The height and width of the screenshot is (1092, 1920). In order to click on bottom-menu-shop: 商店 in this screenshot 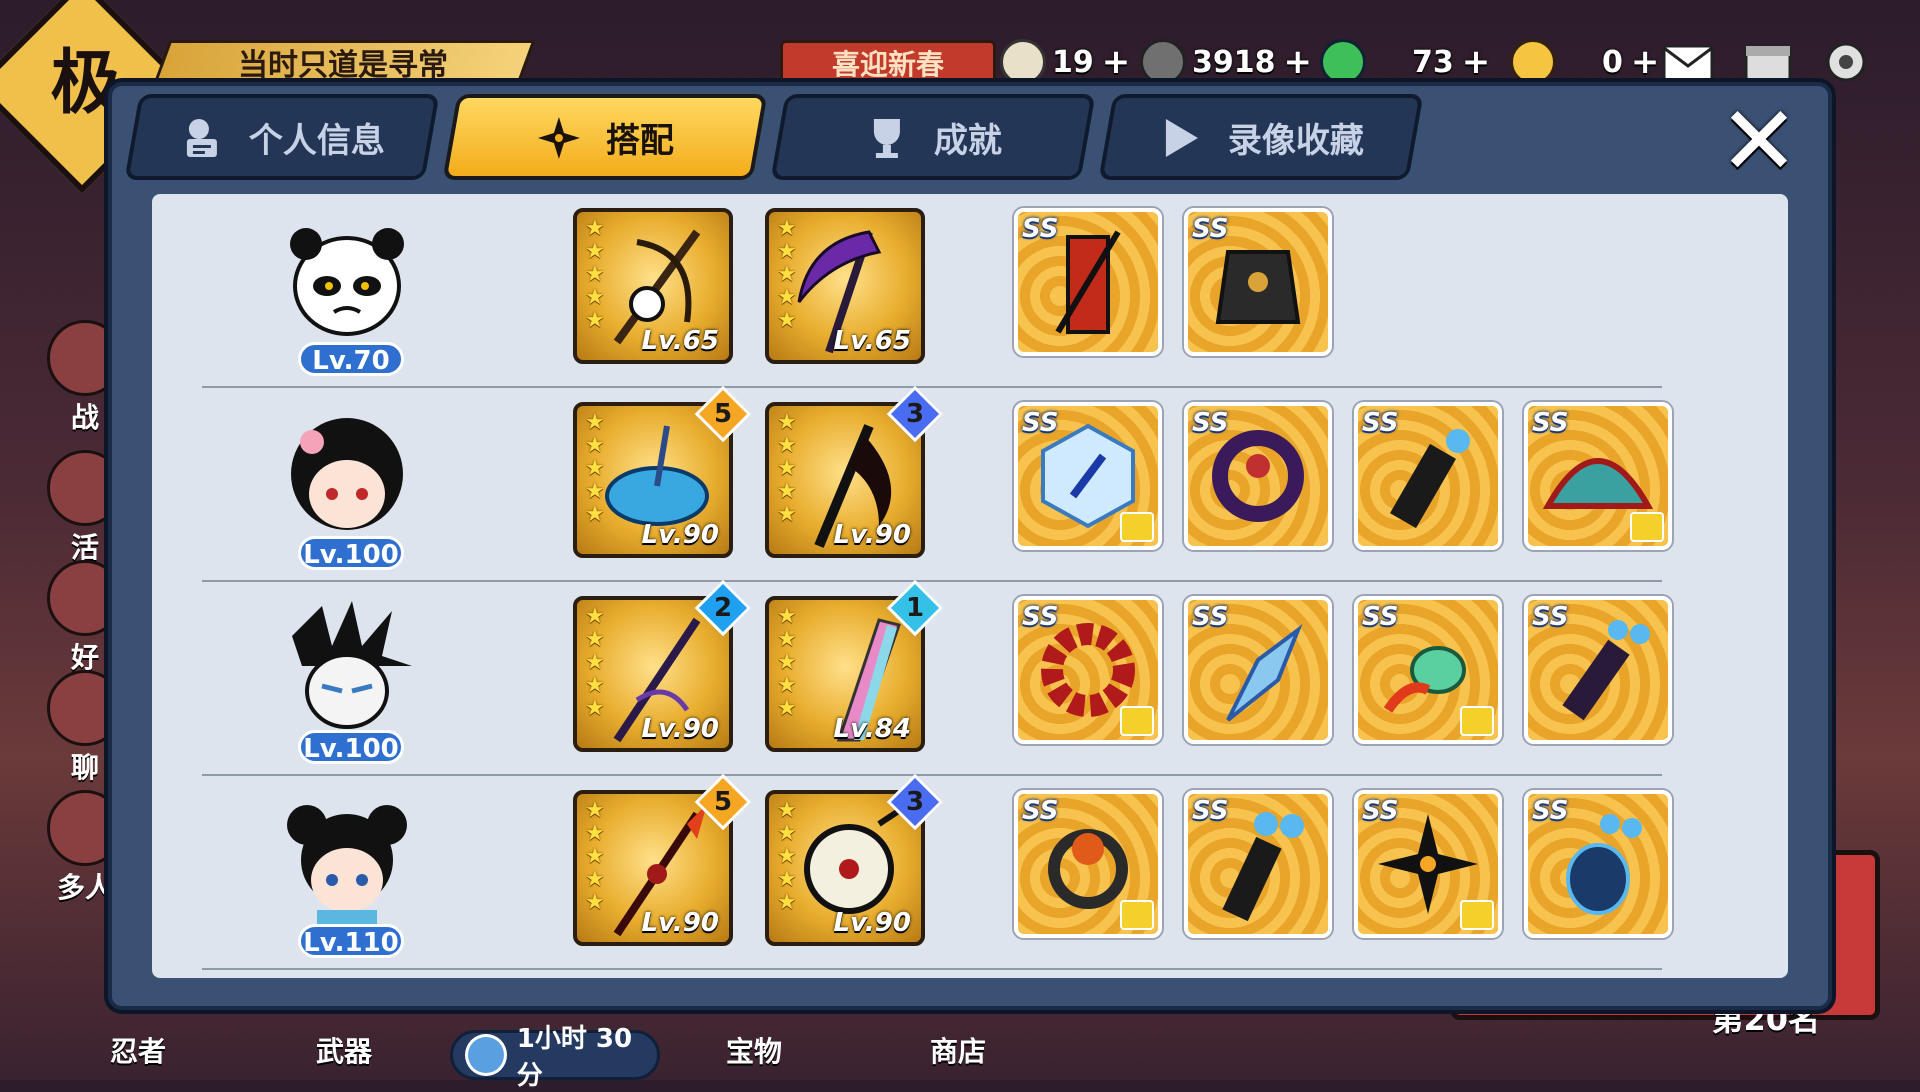, I will do `click(958, 1050)`.